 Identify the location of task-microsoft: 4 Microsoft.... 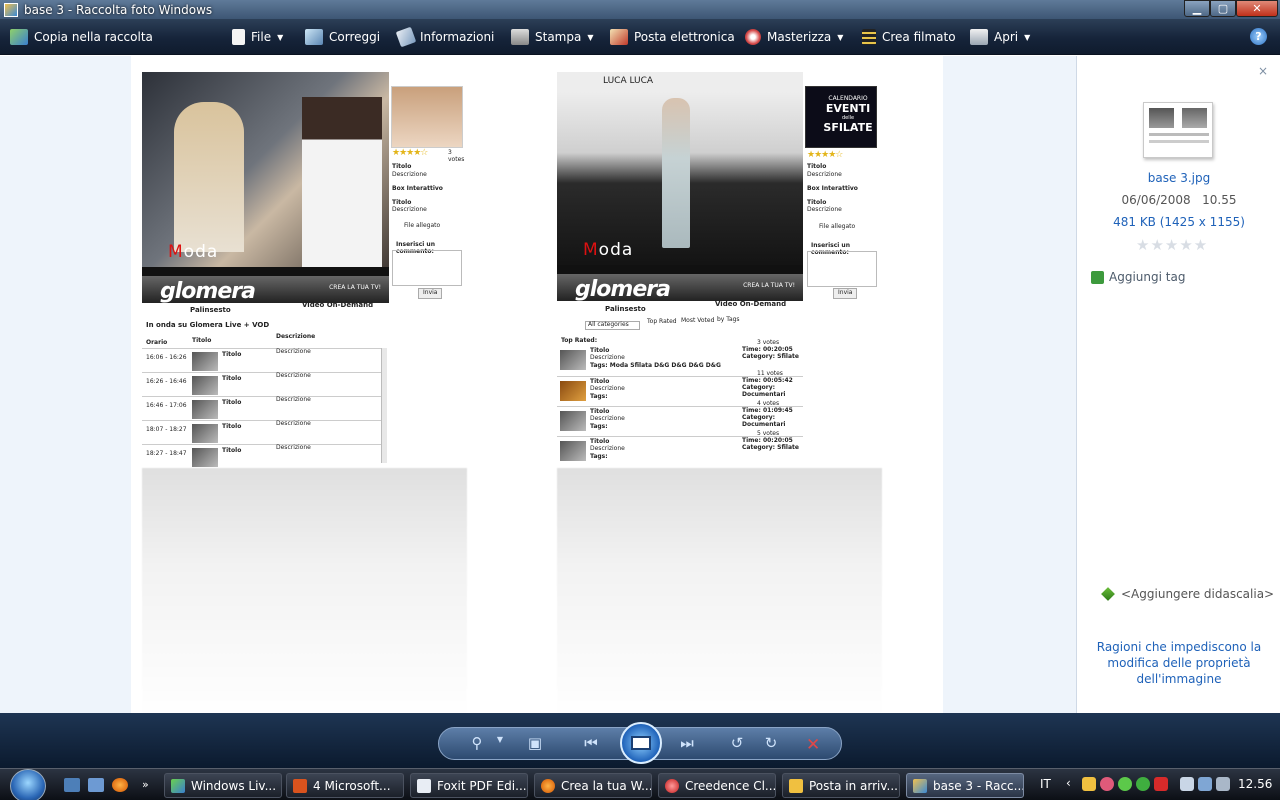
(345, 785).